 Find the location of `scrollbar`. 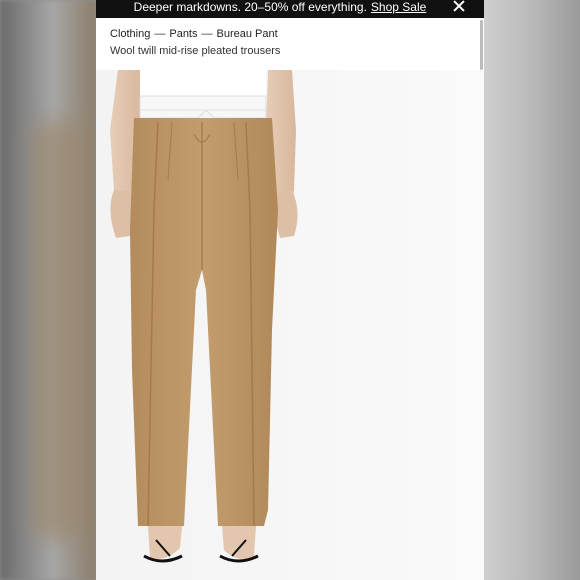

scrollbar is located at coordinates (481, 45).